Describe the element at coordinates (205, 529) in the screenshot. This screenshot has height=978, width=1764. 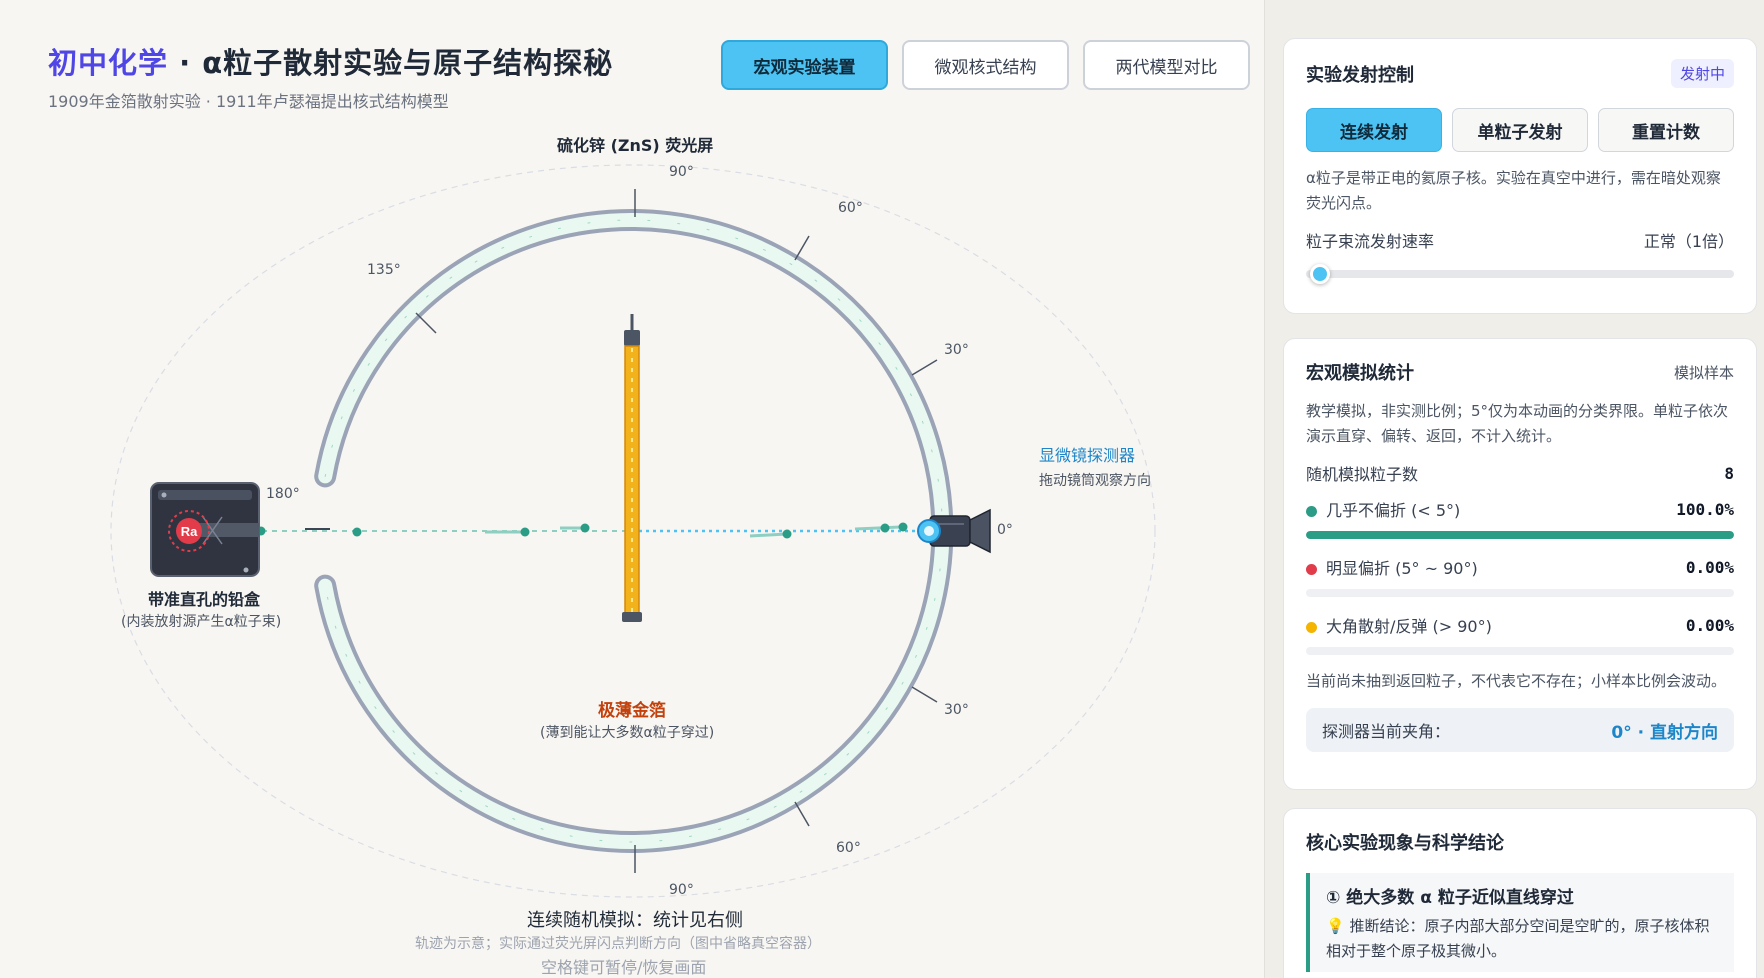
I see `lead-box: Ra` at that location.